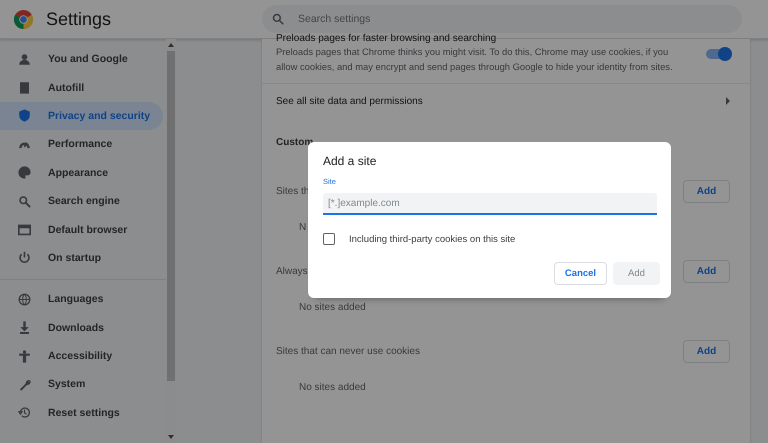 This screenshot has width=768, height=443. What do you see at coordinates (81, 116) in the screenshot?
I see `sidebar-item: Privacy and security` at bounding box center [81, 116].